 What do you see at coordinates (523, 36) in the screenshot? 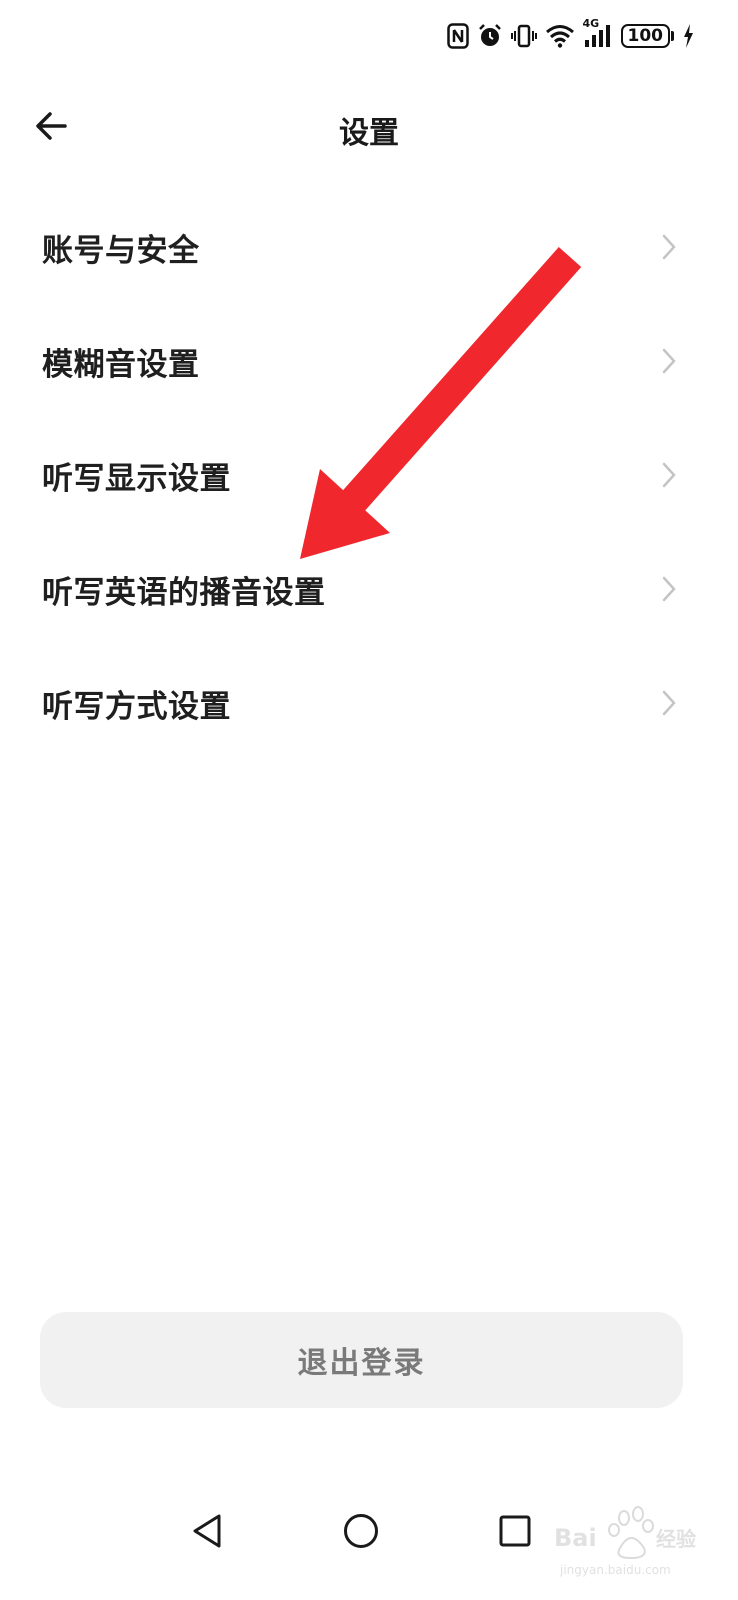
I see `vibrate-icon` at bounding box center [523, 36].